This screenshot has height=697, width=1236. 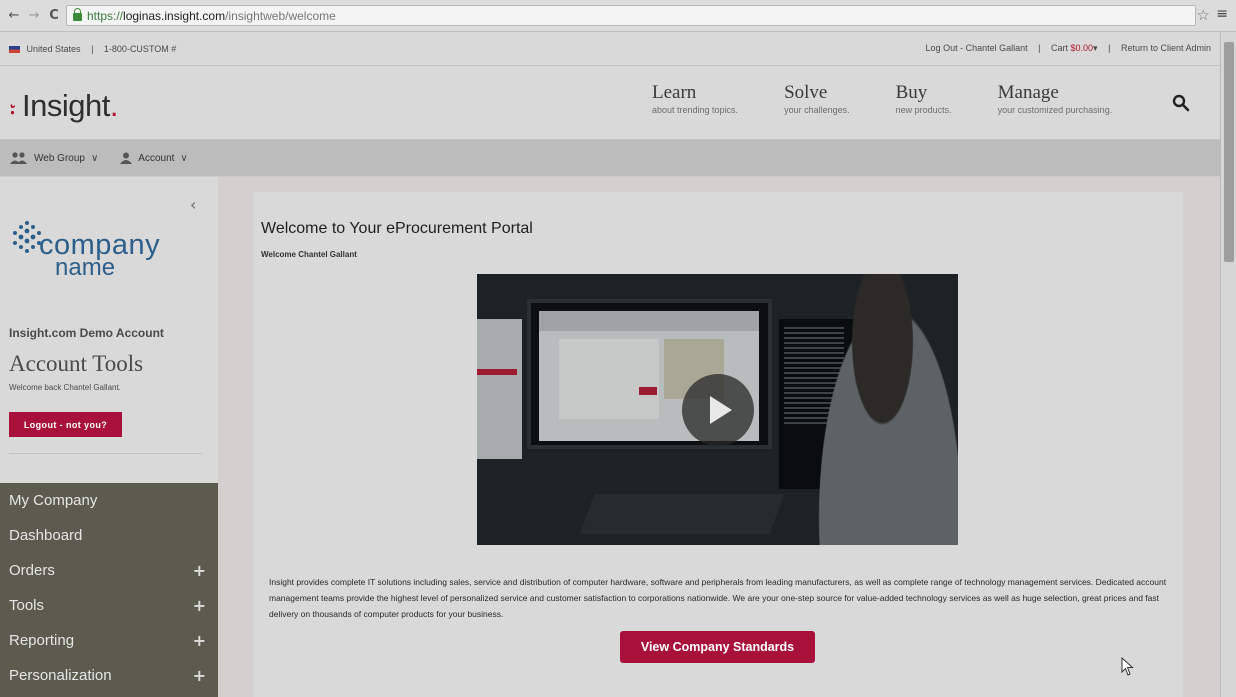 I want to click on sidebar-item-label: My Company, so click(x=53, y=500).